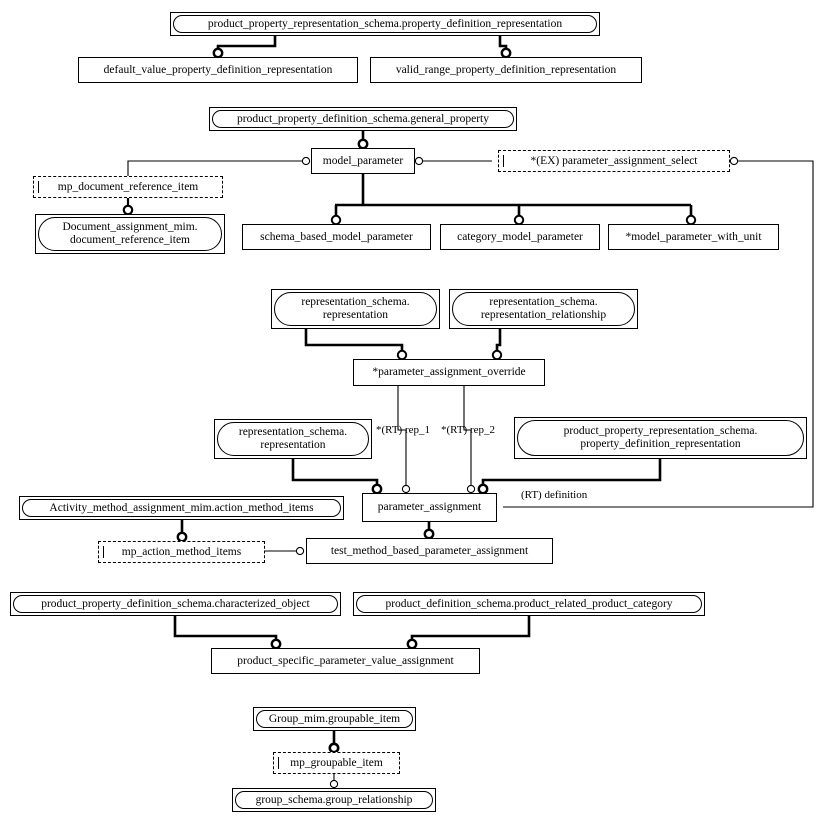 This screenshot has width=823, height=824. I want to click on entity-box-n5: model_parameter, so click(363, 161).